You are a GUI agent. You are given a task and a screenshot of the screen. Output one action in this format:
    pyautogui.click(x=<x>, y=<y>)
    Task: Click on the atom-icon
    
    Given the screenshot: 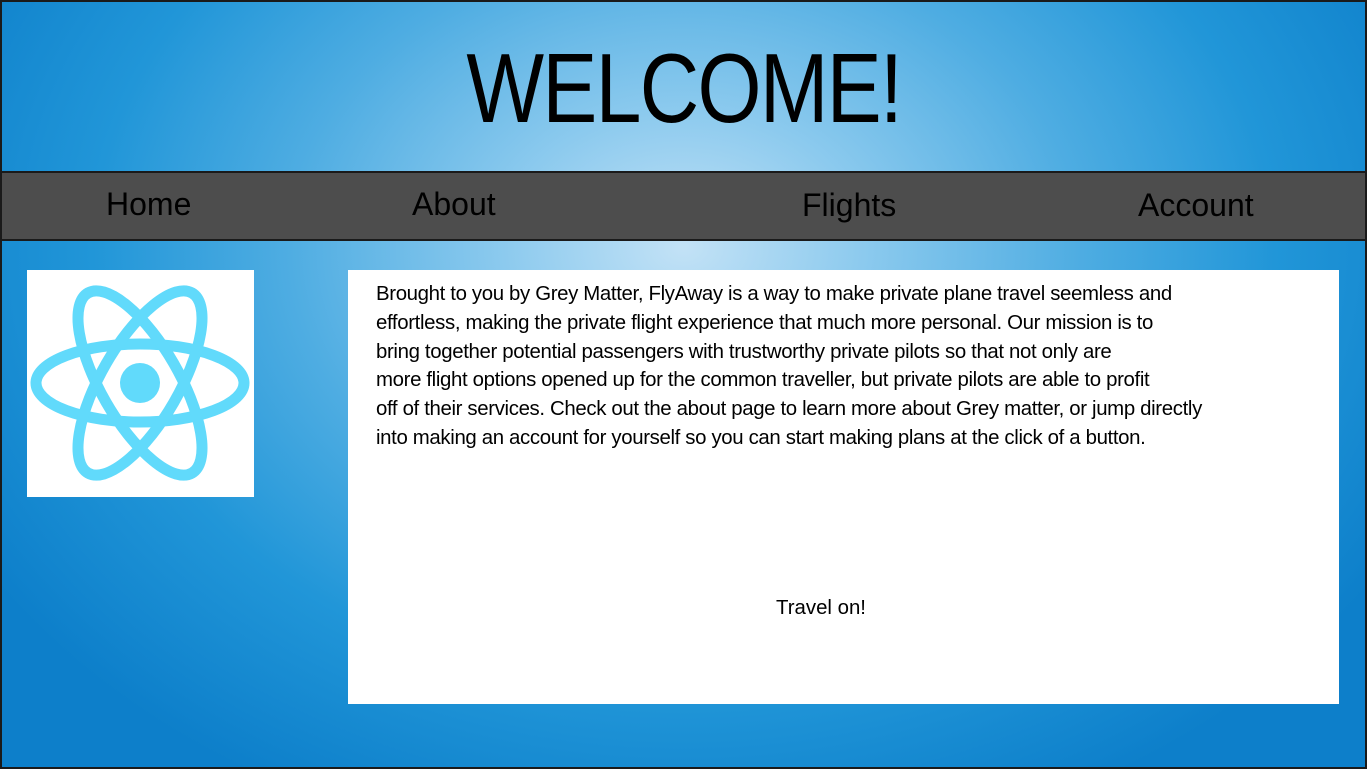 What is the action you would take?
    pyautogui.click(x=140, y=383)
    